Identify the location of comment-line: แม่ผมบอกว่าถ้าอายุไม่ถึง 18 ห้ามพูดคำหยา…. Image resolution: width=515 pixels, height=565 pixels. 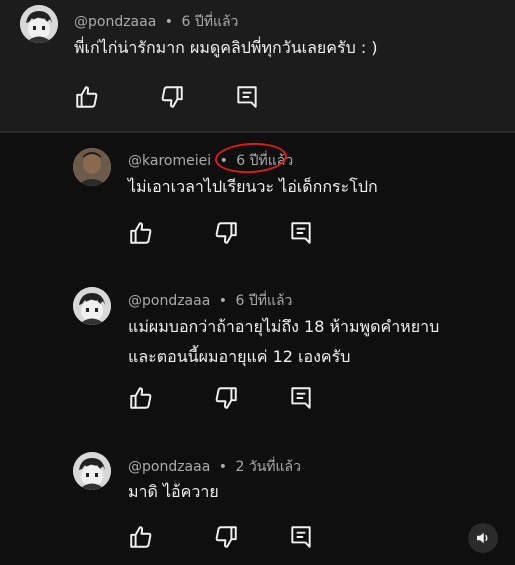
(284, 326).